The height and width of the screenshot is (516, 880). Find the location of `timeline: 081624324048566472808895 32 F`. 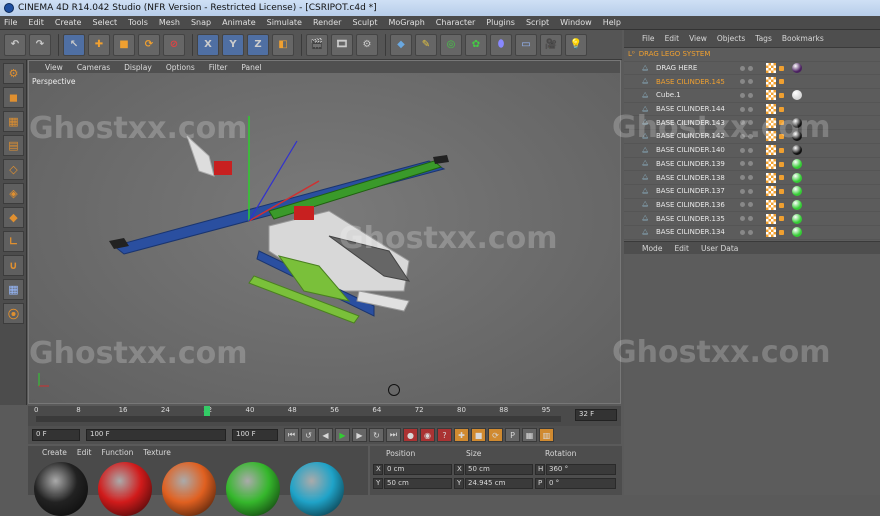

timeline: 081624324048566472808895 32 F is located at coordinates (324, 416).